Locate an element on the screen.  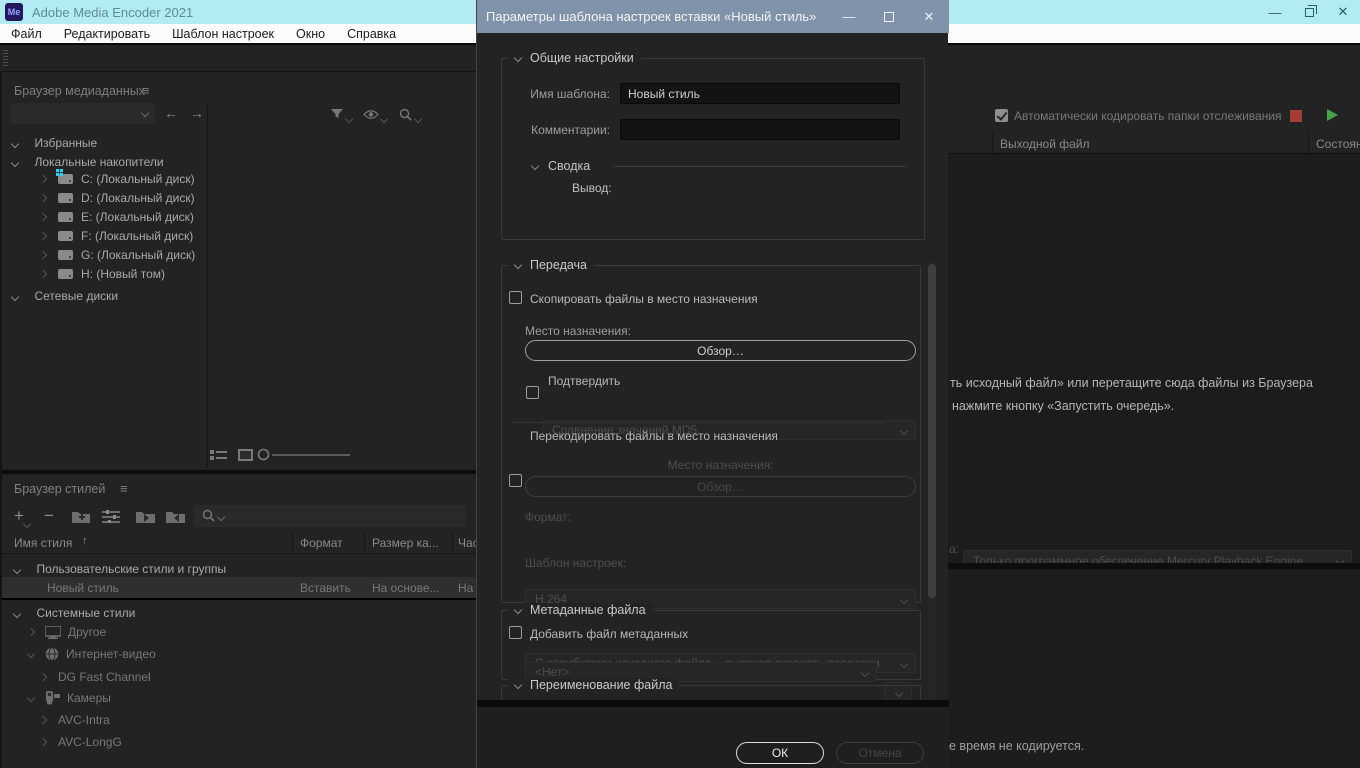
tree-item-drive-e: E: (Локальный диск) is located at coordinates (116, 217).